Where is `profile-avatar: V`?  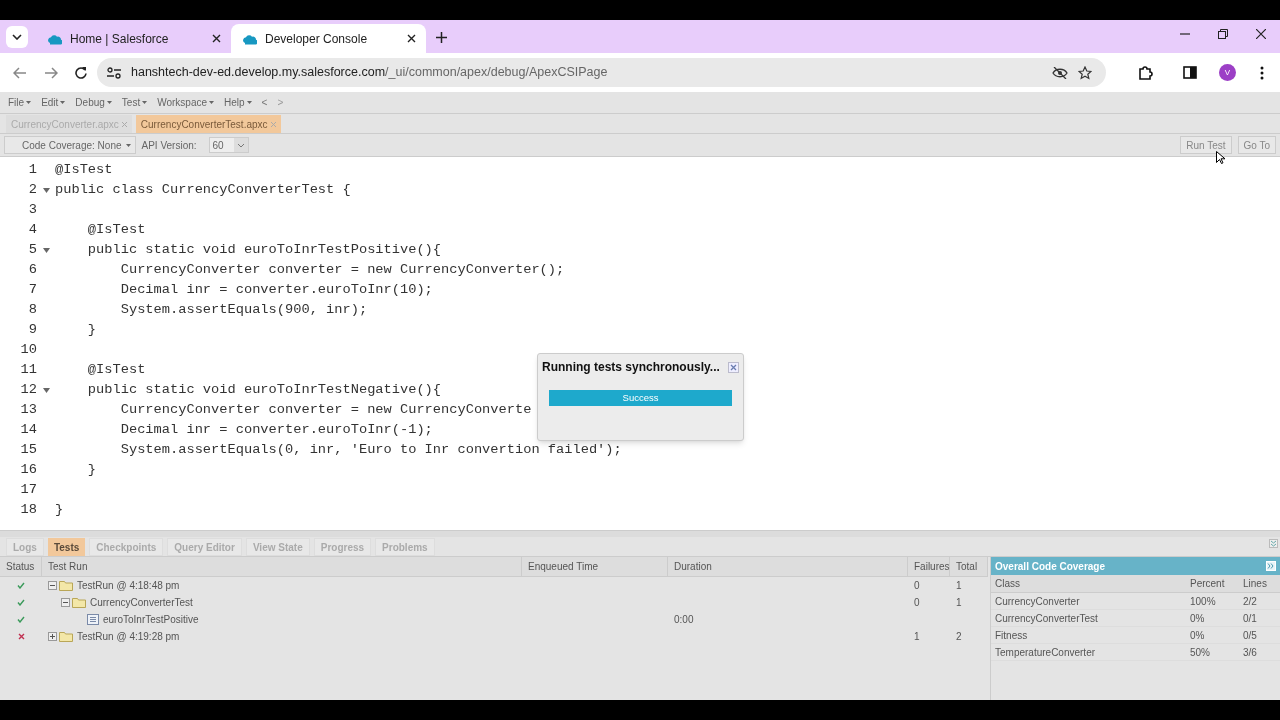 profile-avatar: V is located at coordinates (1227, 72).